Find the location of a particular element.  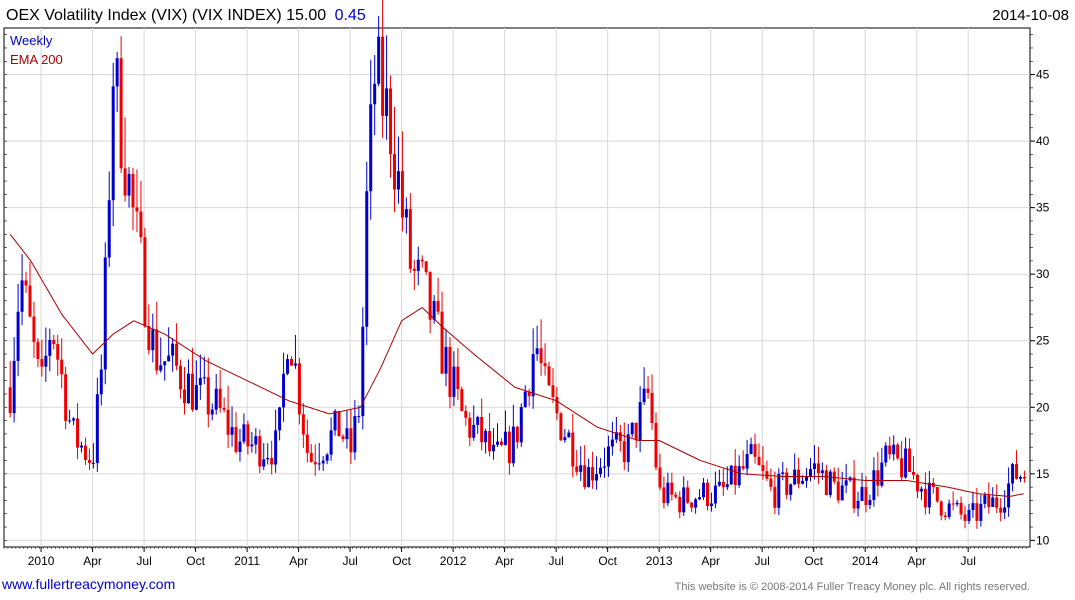

y-tick-label: 15 is located at coordinates (1043, 474).